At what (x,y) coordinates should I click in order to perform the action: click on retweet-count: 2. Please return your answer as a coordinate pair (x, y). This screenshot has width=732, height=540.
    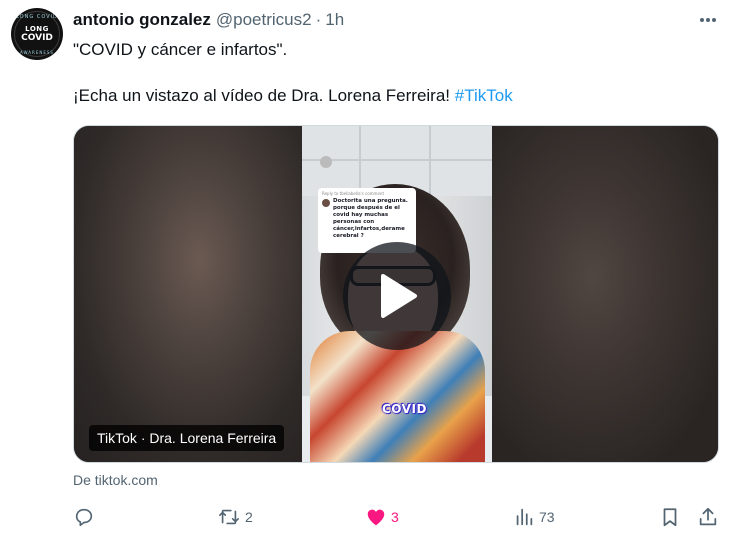
    Looking at the image, I should click on (249, 517).